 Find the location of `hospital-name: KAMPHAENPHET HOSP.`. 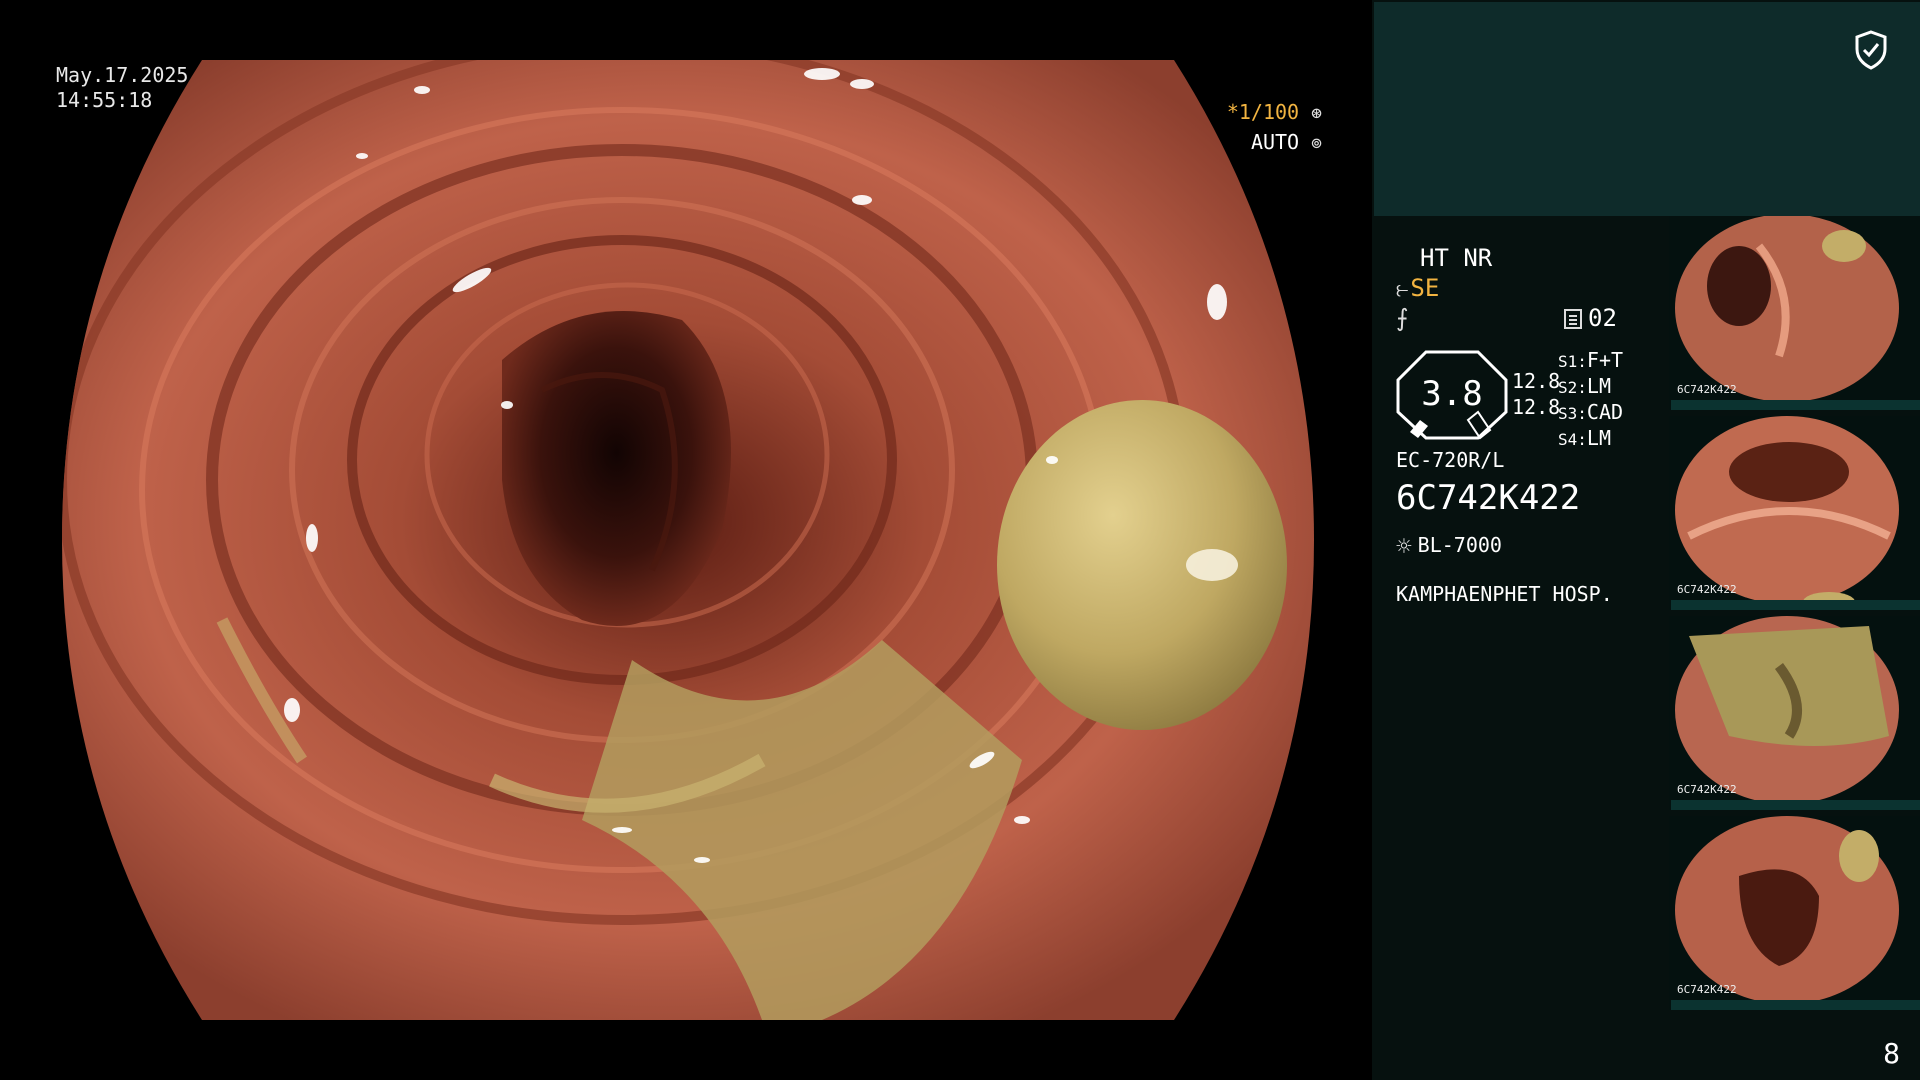

hospital-name: KAMPHAENPHET HOSP. is located at coordinates (1504, 594).